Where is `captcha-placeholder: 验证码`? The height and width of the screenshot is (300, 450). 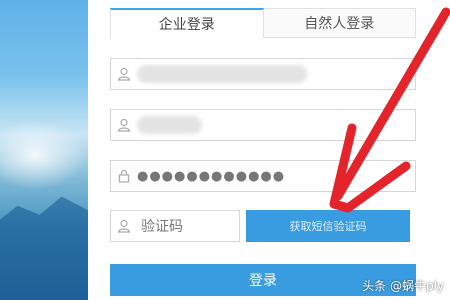
captcha-placeholder: 验证码 is located at coordinates (162, 227).